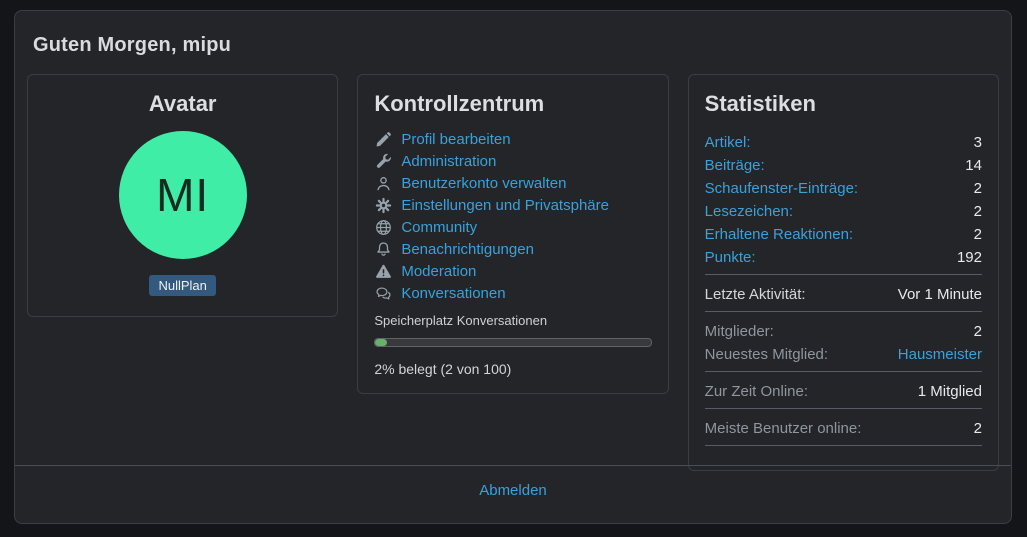 This screenshot has height=537, width=1027. What do you see at coordinates (783, 428) in the screenshot?
I see `stat-label: Meiste Benutzer online:` at bounding box center [783, 428].